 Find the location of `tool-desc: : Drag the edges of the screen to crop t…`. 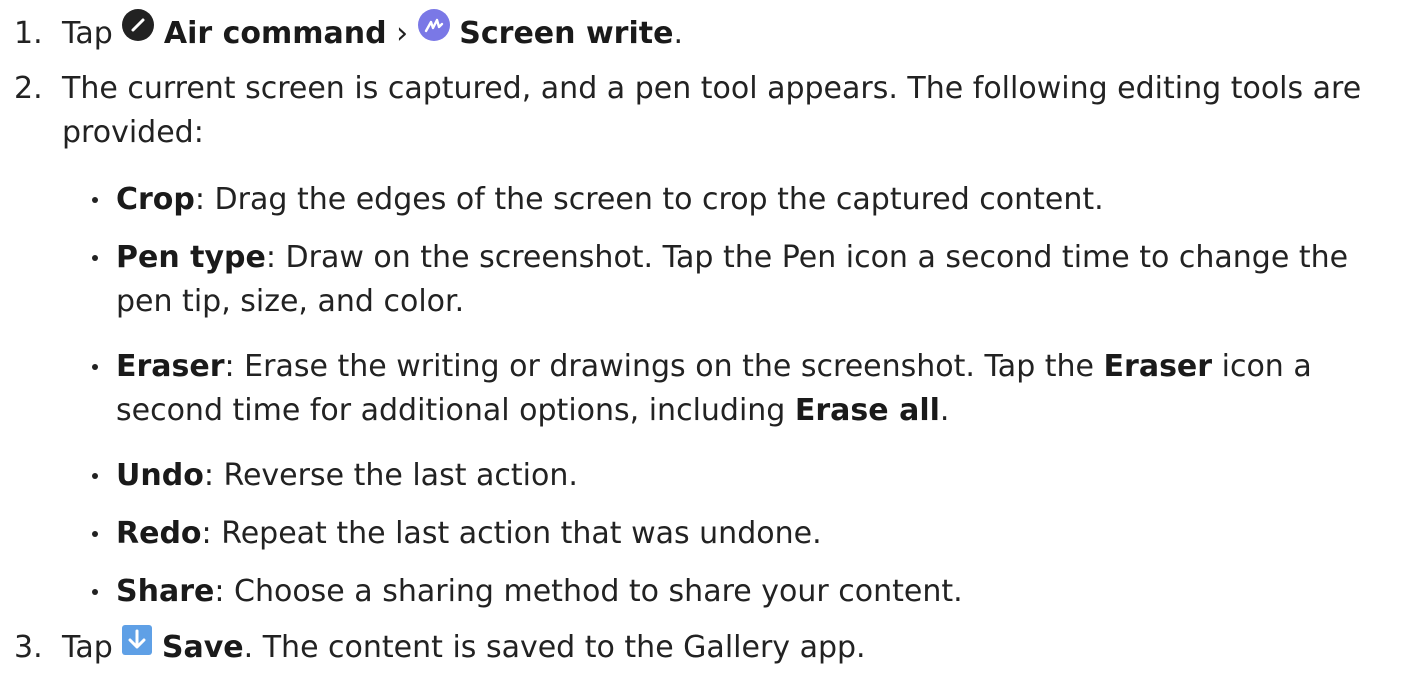

tool-desc: : Drag the edges of the screen to crop t… is located at coordinates (649, 199).